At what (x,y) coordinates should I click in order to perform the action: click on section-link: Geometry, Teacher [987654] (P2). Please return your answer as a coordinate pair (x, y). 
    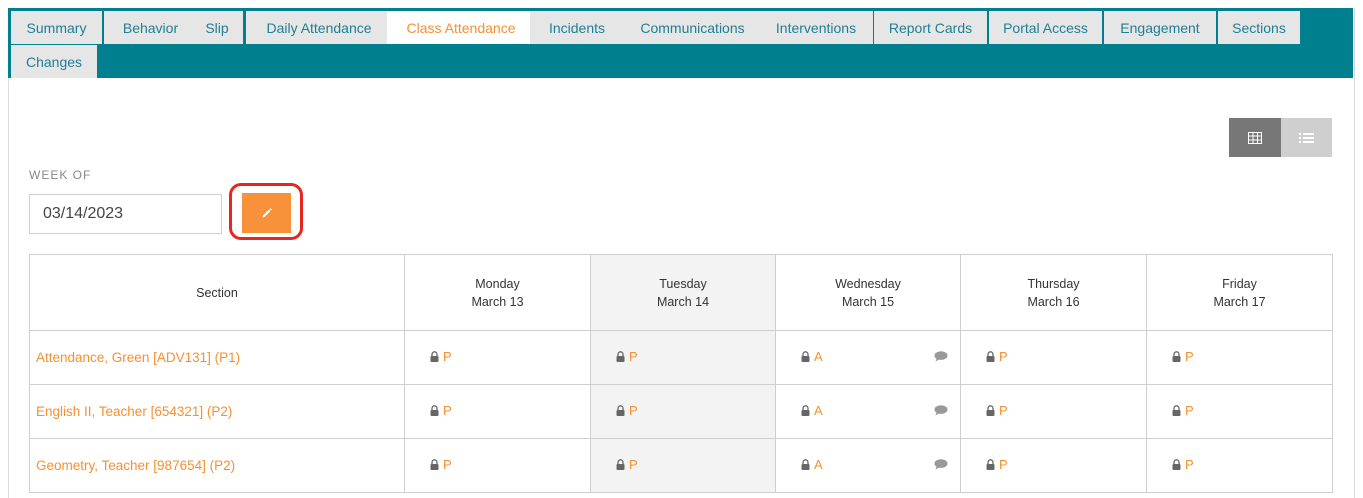
    Looking at the image, I should click on (132, 465).